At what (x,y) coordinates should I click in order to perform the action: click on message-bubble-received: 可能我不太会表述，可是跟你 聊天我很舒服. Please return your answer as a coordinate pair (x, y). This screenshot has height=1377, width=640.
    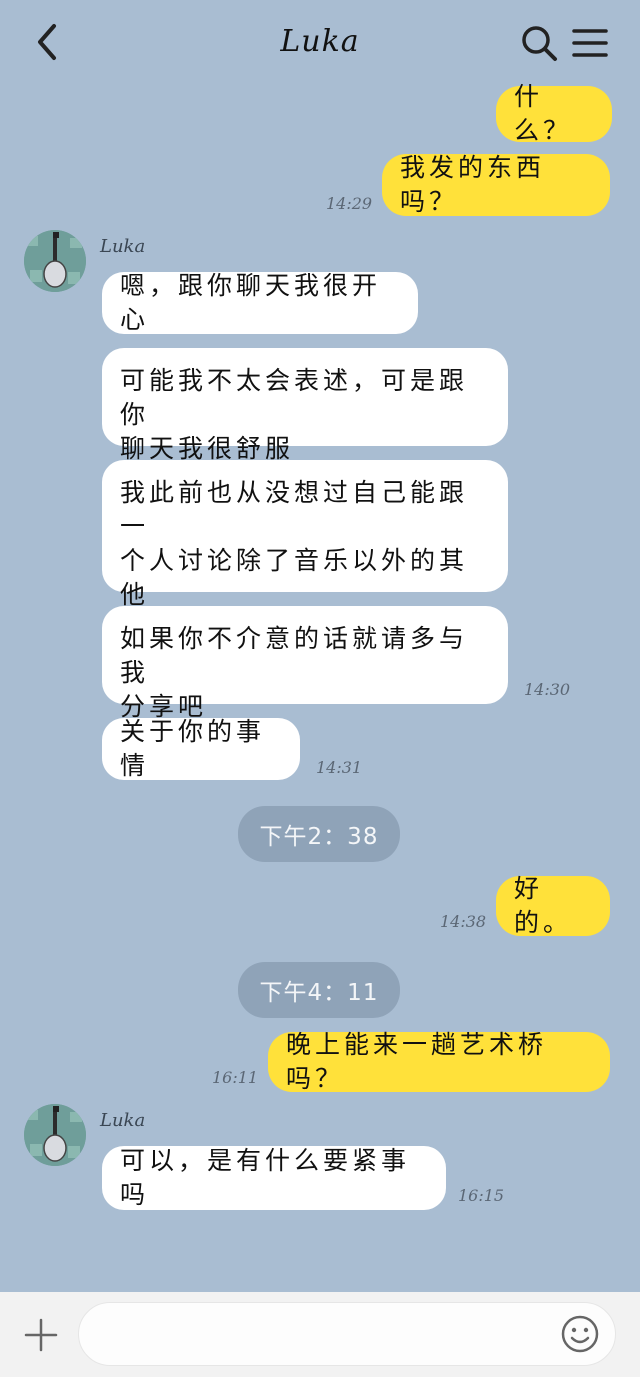
    Looking at the image, I should click on (305, 405).